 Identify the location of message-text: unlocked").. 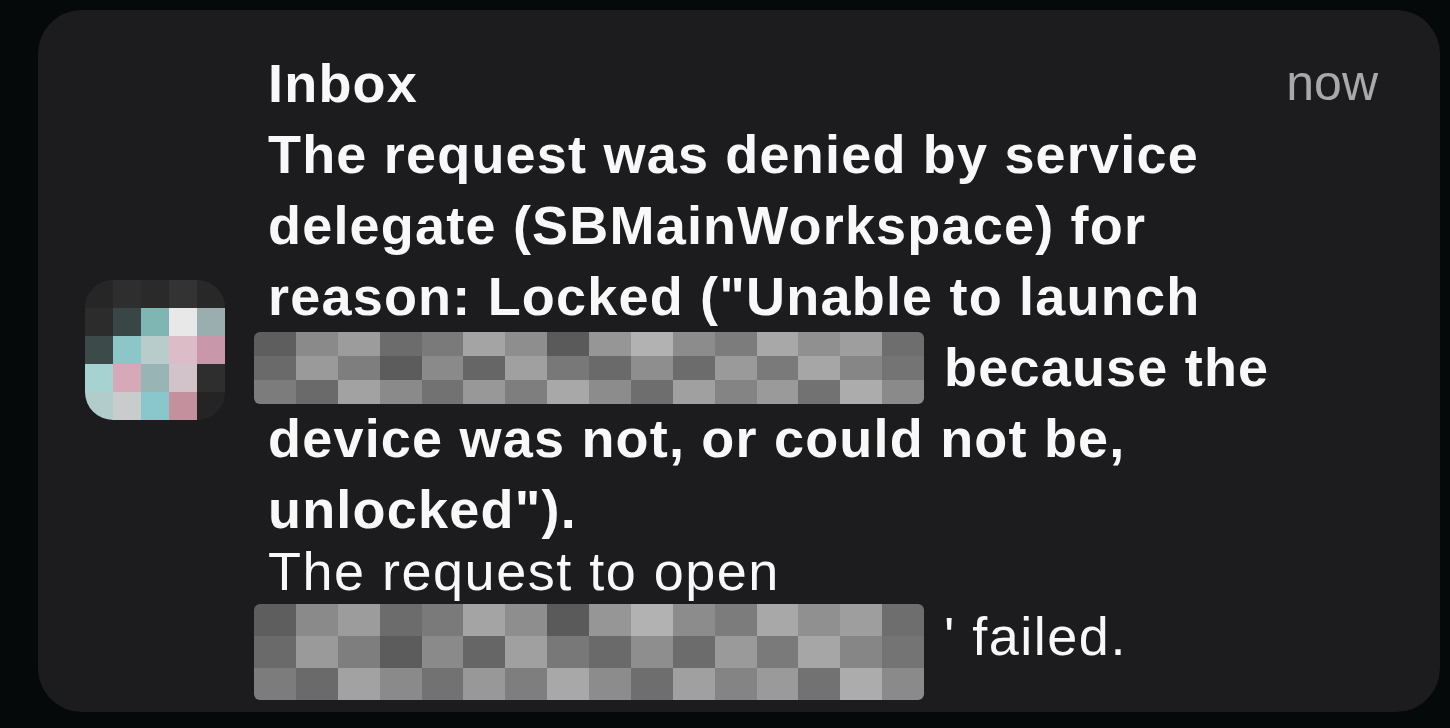
(422, 509).